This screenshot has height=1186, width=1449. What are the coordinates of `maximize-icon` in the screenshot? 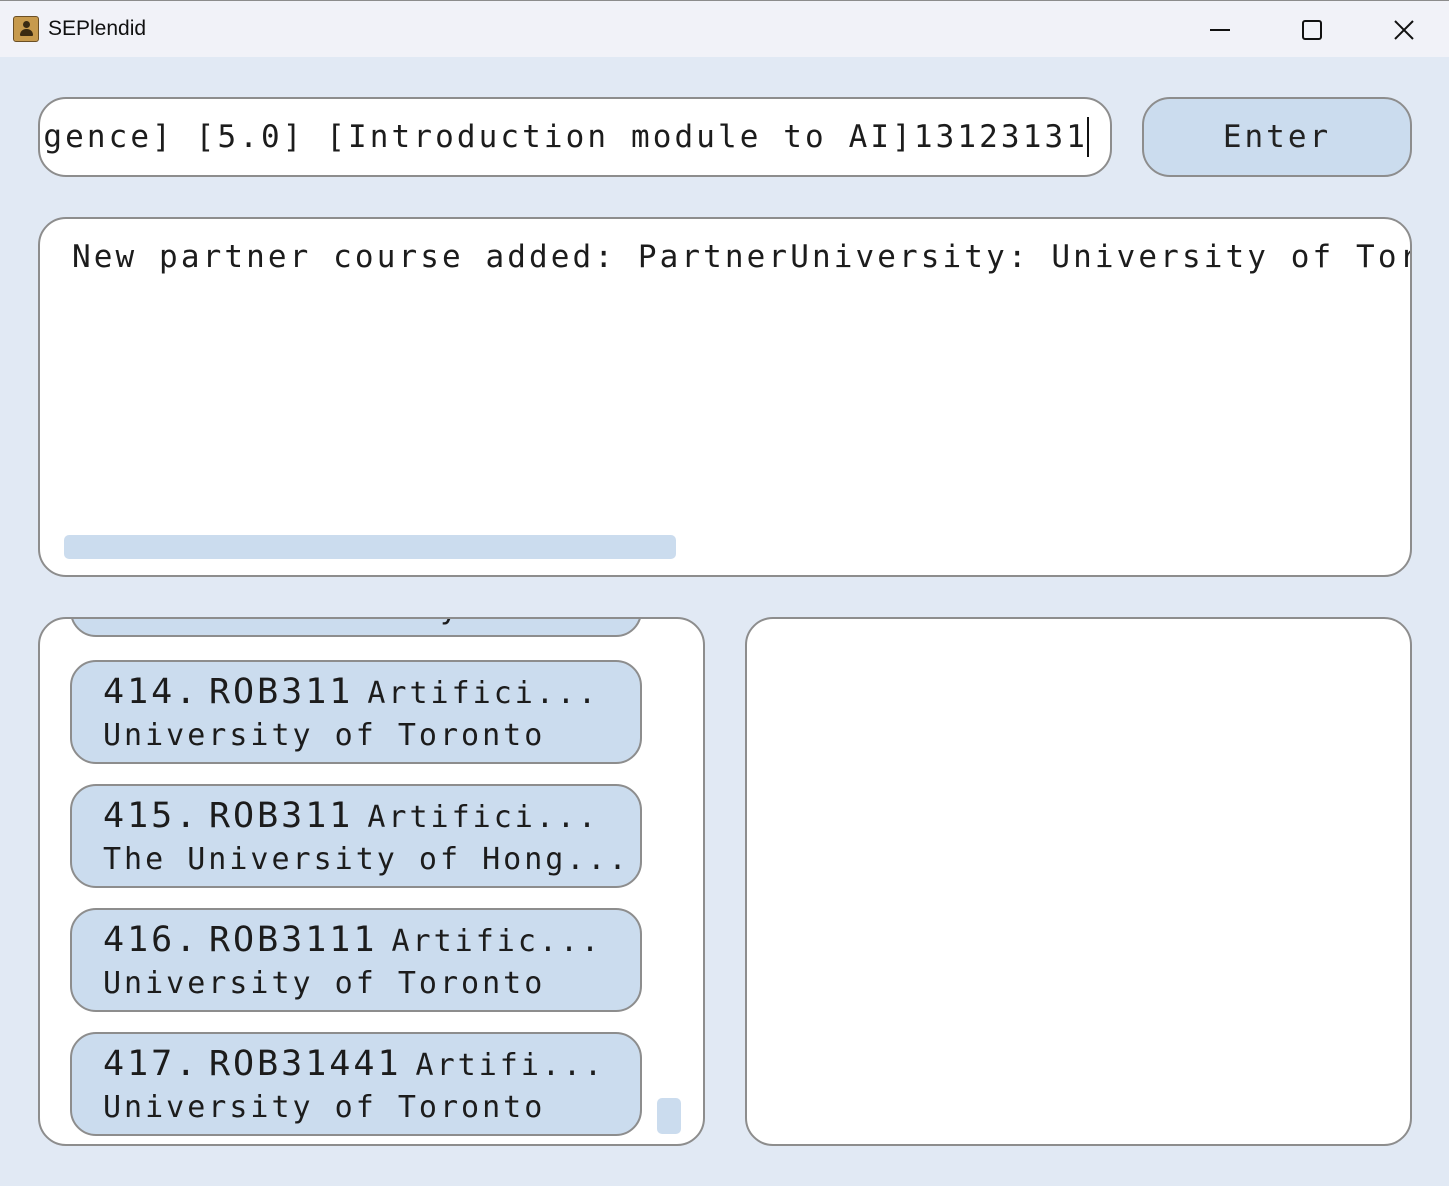 It's located at (1312, 29).